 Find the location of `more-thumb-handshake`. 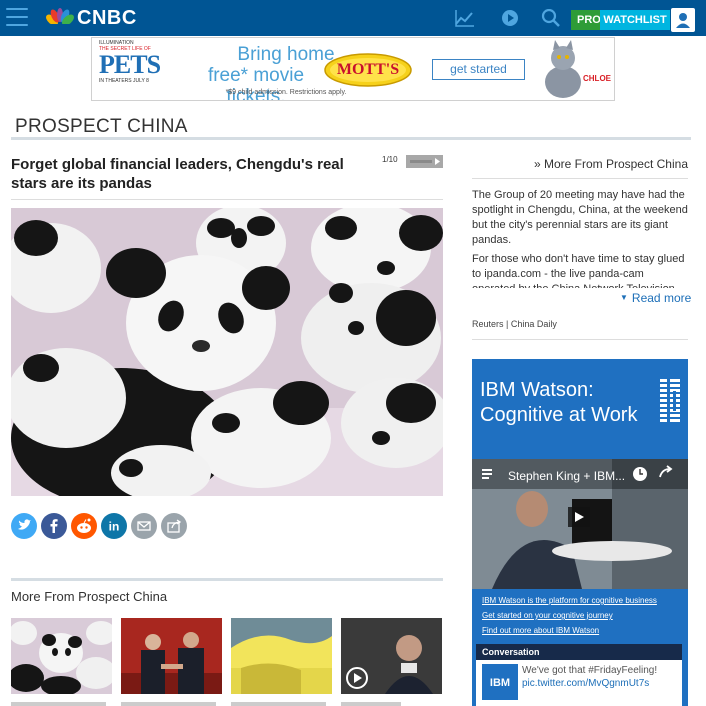

more-thumb-handshake is located at coordinates (171, 656).